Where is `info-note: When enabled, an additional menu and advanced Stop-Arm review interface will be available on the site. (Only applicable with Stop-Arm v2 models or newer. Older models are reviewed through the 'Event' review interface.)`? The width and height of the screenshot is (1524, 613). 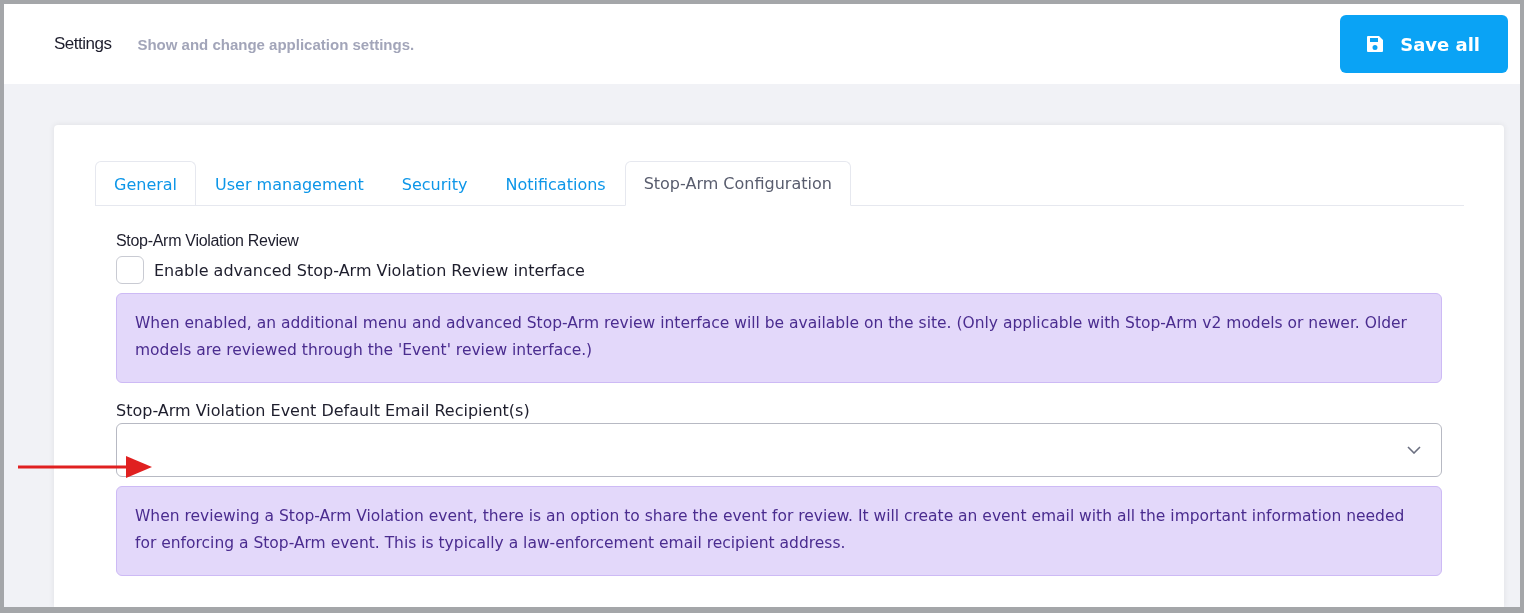
info-note: When enabled, an additional menu and advanced Stop-Arm review interface will be available on the site. (Only applicable with Stop-Arm v2 models or newer. Older models are reviewed through the 'Event' review interface.) is located at coordinates (779, 338).